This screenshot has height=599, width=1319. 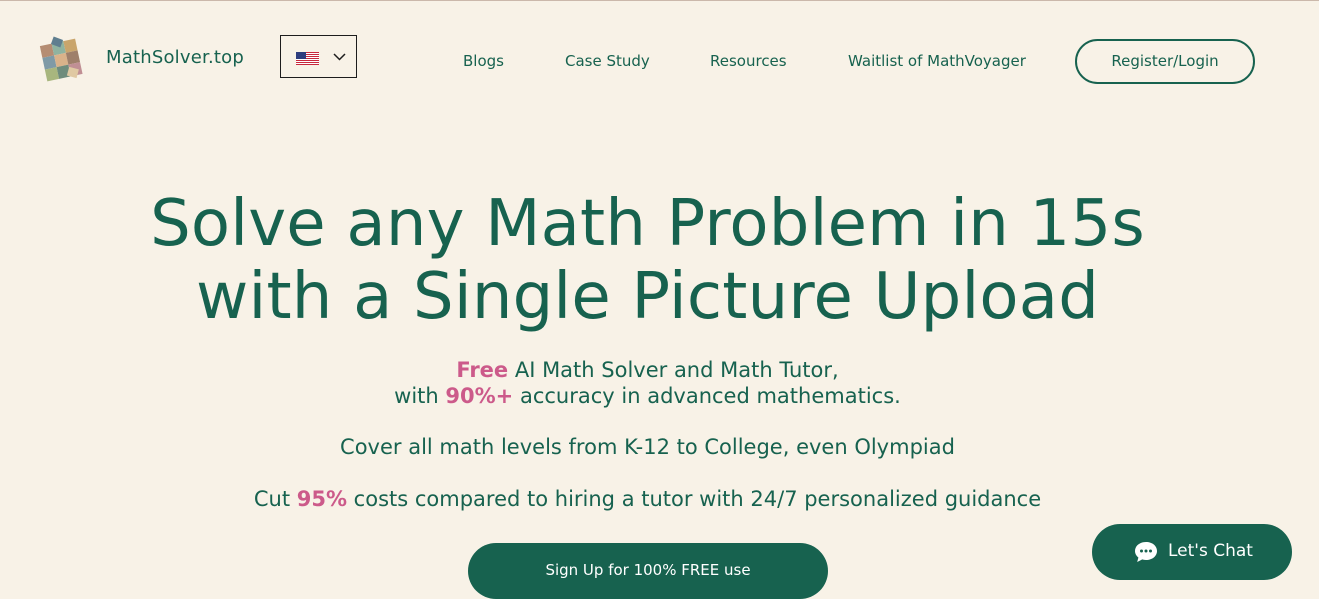 I want to click on free-highlight: Free, so click(x=482, y=370).